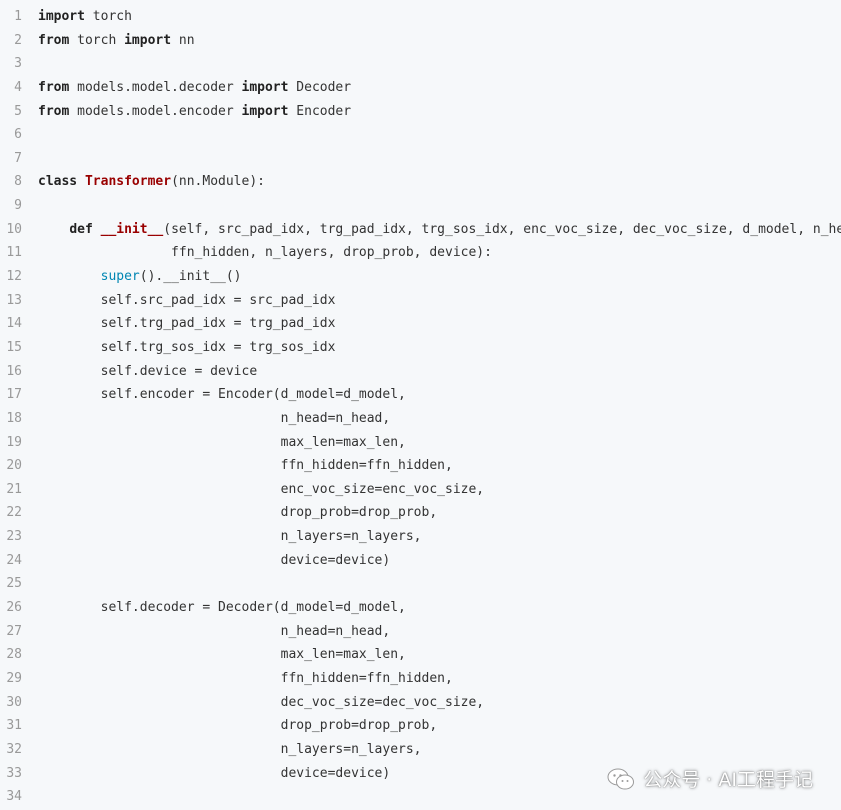 The height and width of the screenshot is (810, 841). What do you see at coordinates (81, 229) in the screenshot?
I see `code-token: def` at bounding box center [81, 229].